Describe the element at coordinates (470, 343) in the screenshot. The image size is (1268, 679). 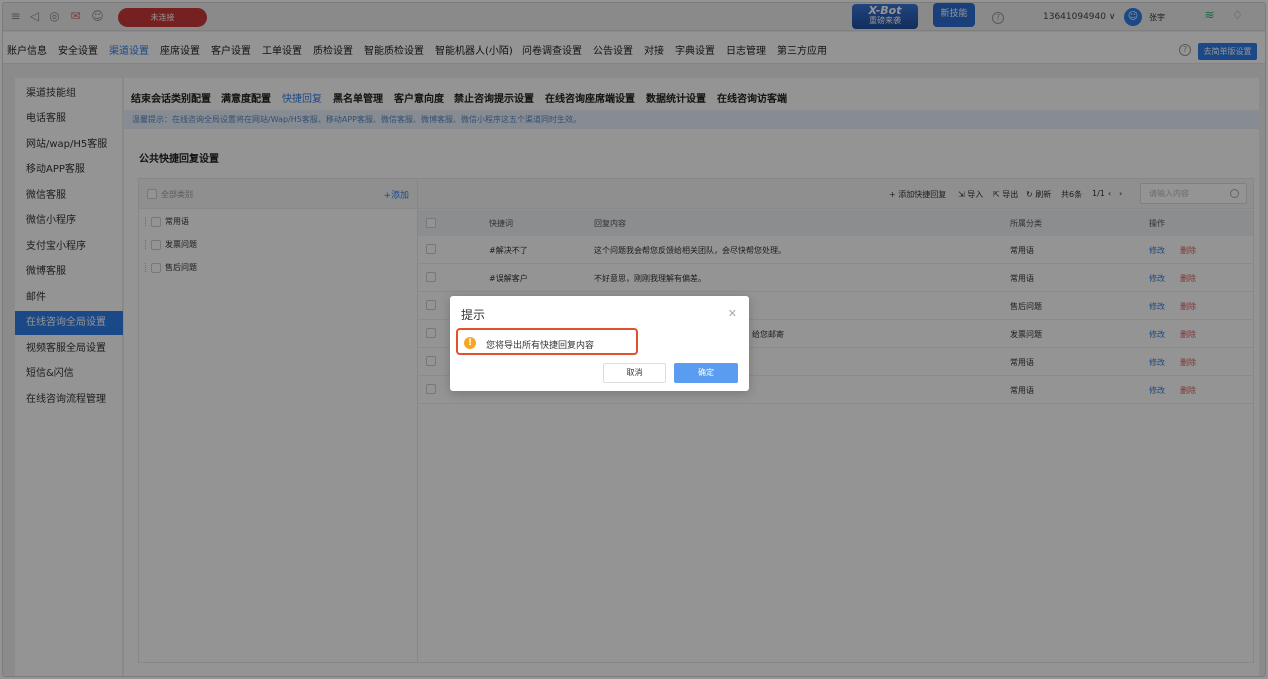
I see `warning-icon: !` at that location.